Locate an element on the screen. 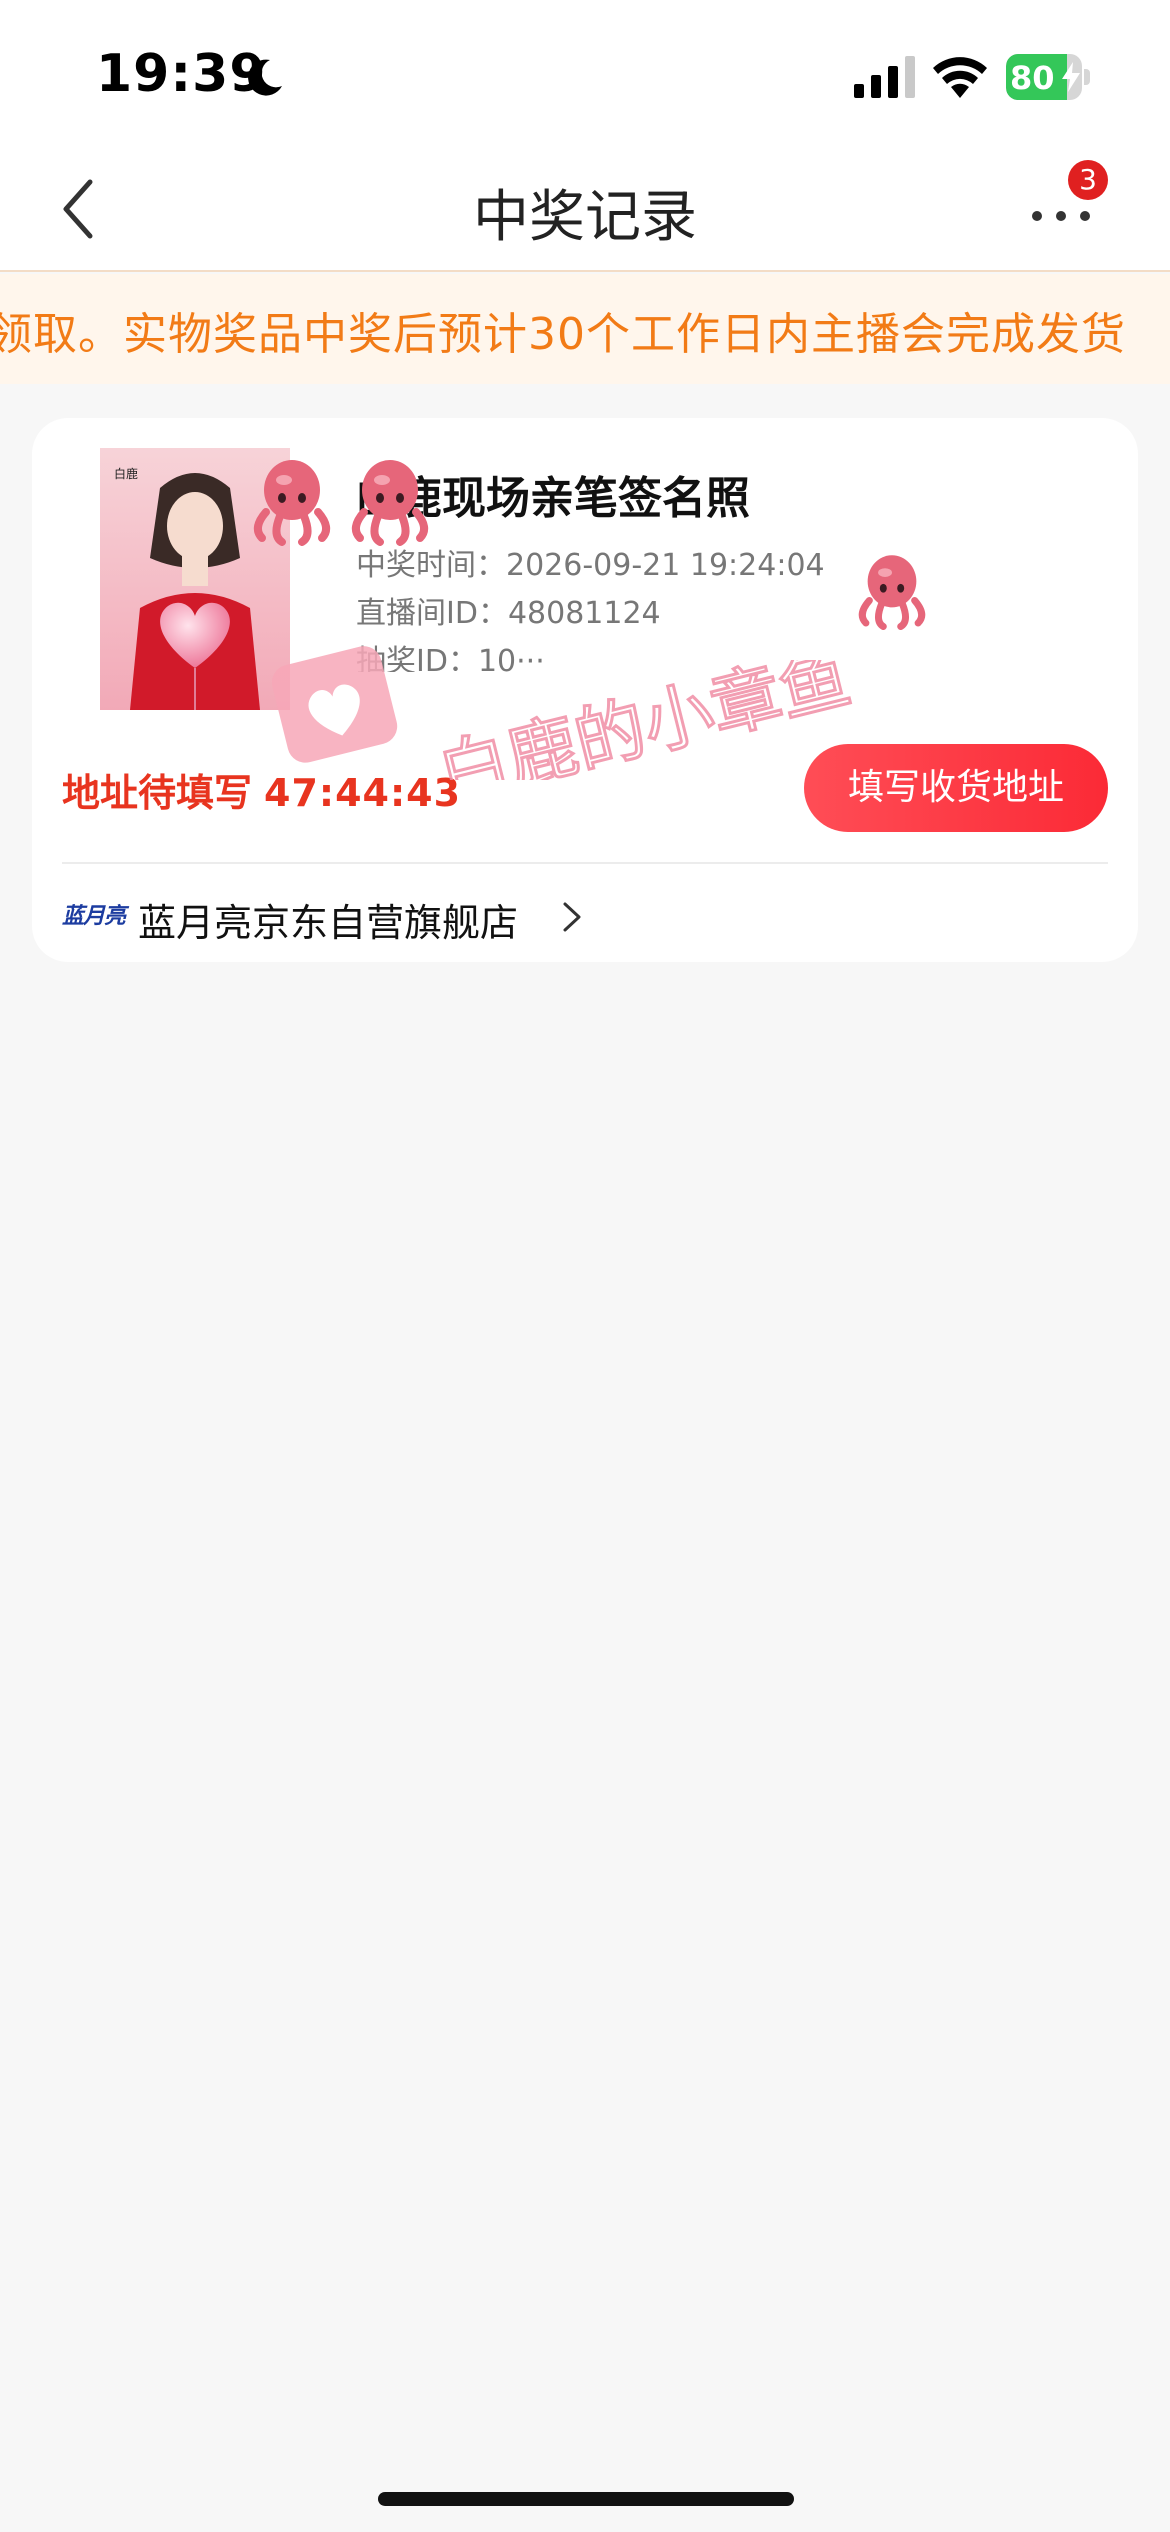 Image resolution: width=1170 pixels, height=2532 pixels. status-time: 19:39 is located at coordinates (181, 74).